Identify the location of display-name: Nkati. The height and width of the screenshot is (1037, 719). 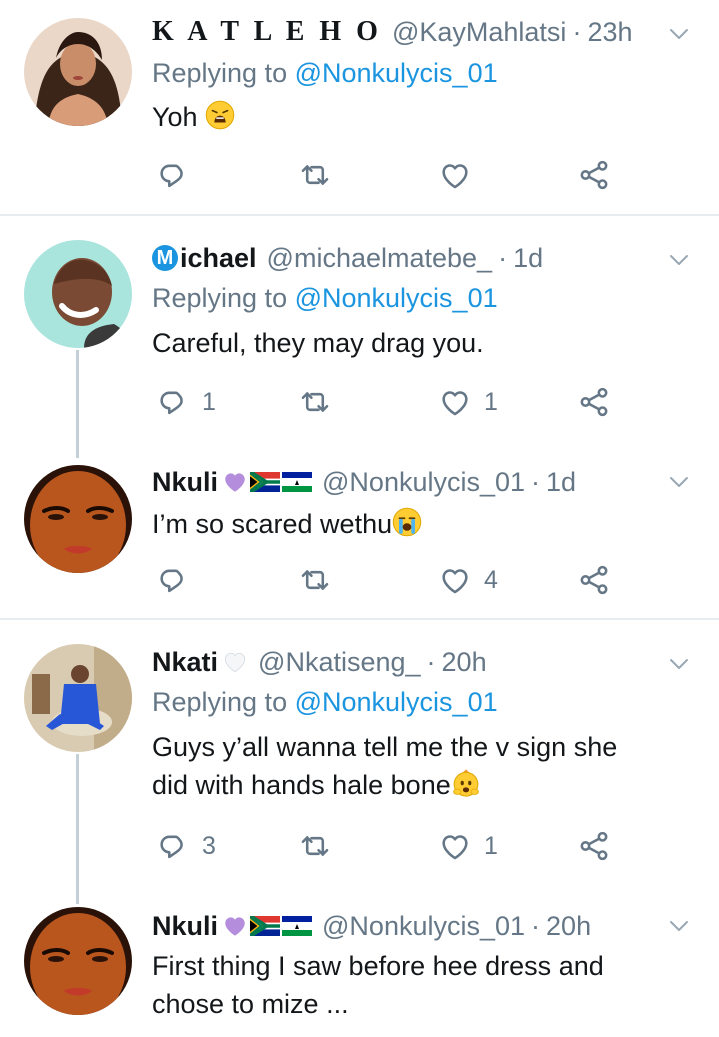
(185, 662).